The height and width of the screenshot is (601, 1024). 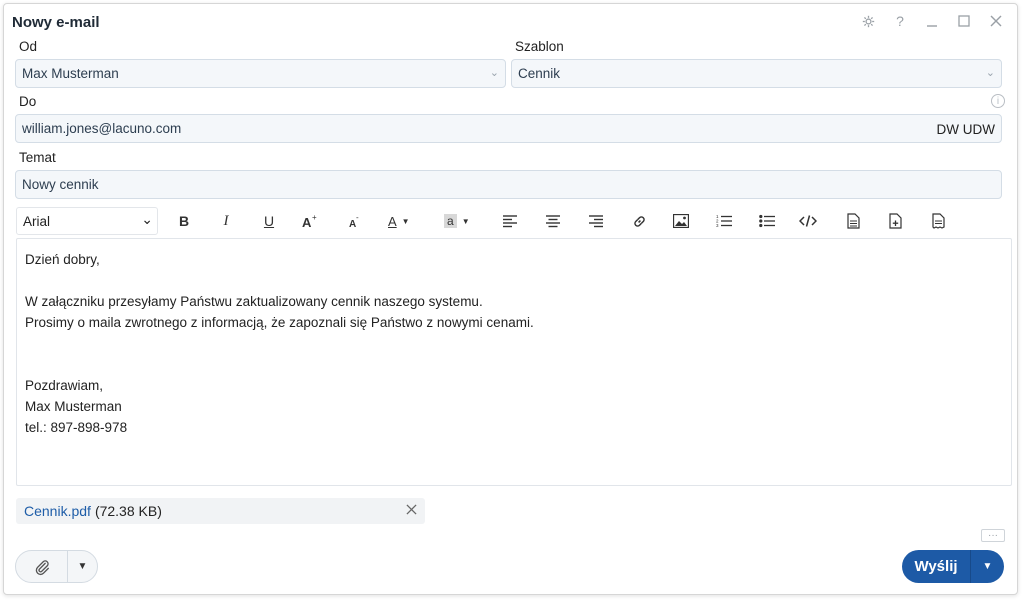 I want to click on to-input: william.jones@lacuno.com DW UDW, so click(x=508, y=128).